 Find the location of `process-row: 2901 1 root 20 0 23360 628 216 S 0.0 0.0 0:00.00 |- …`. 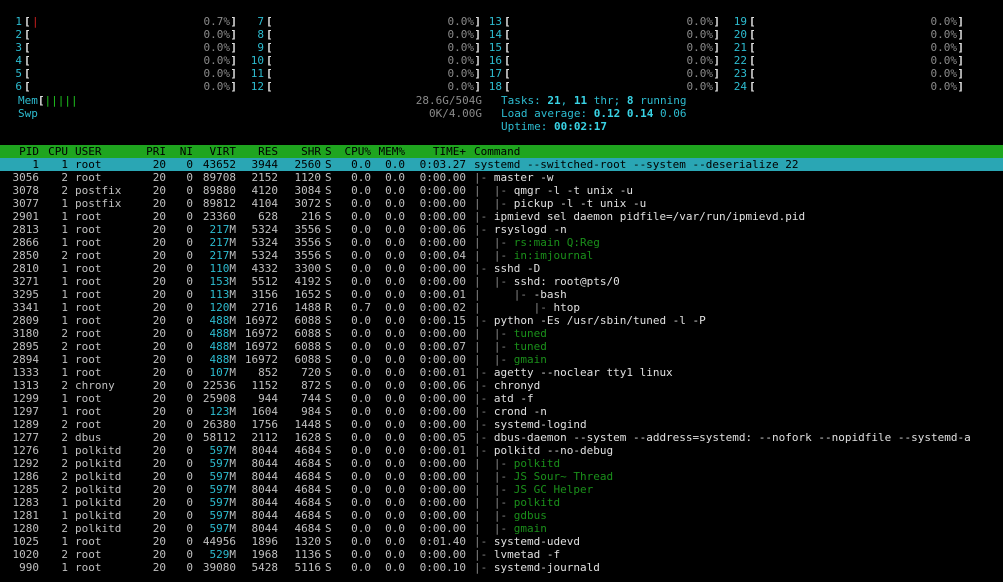

process-row: 2901 1 root 20 0 23360 628 216 S 0.0 0.0 0:00.00 |- … is located at coordinates (501, 216).